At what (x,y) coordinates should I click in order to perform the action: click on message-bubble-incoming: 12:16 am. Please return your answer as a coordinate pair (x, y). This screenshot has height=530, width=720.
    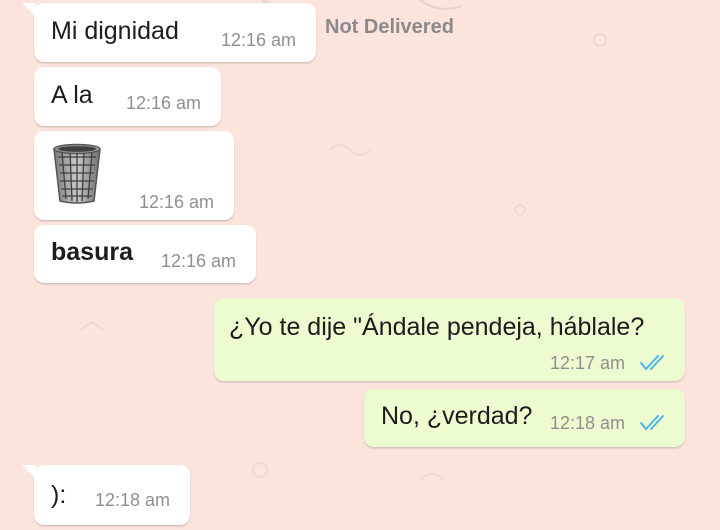
    Looking at the image, I should click on (134, 175).